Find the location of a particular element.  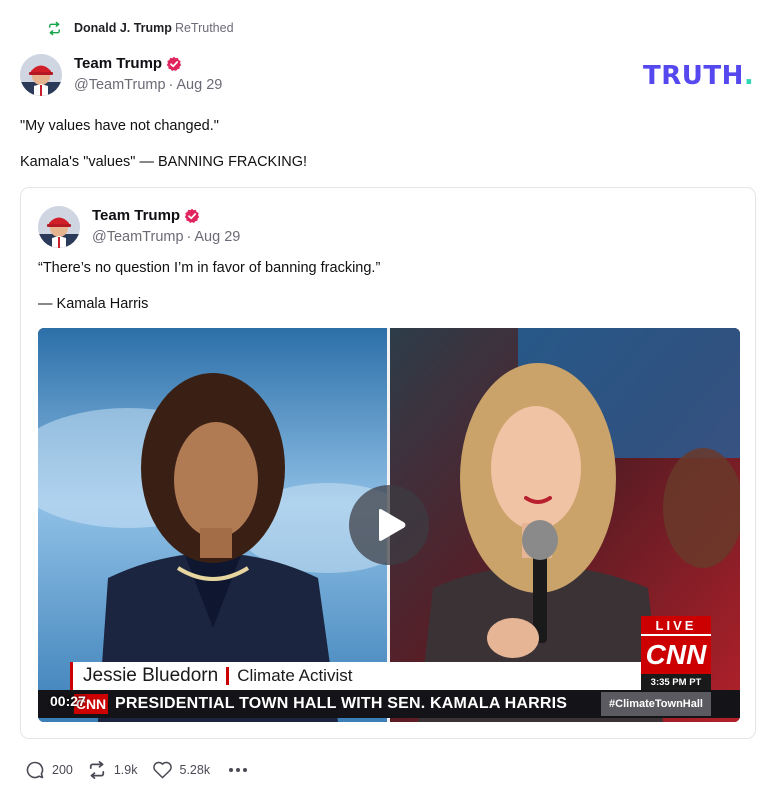

ellipsis-icon is located at coordinates (238, 770).